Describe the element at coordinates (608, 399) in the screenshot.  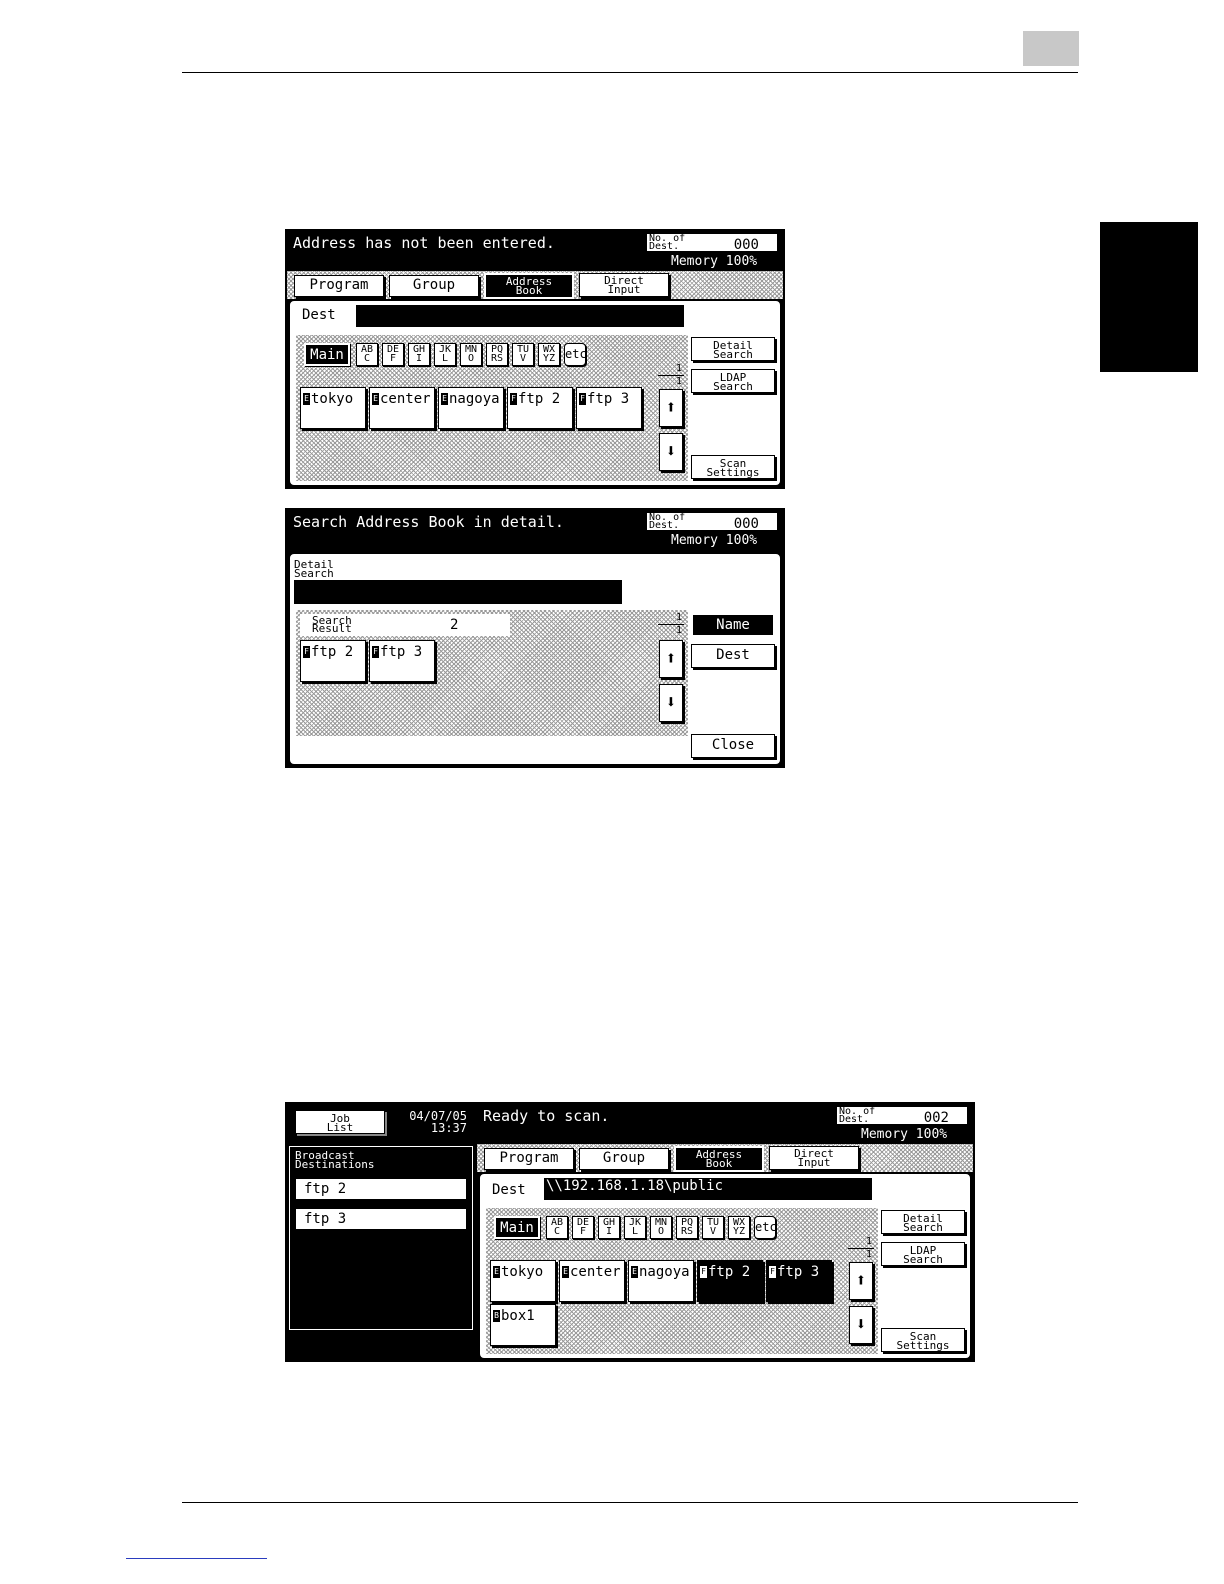
I see `address-key-label: ftp 3` at that location.